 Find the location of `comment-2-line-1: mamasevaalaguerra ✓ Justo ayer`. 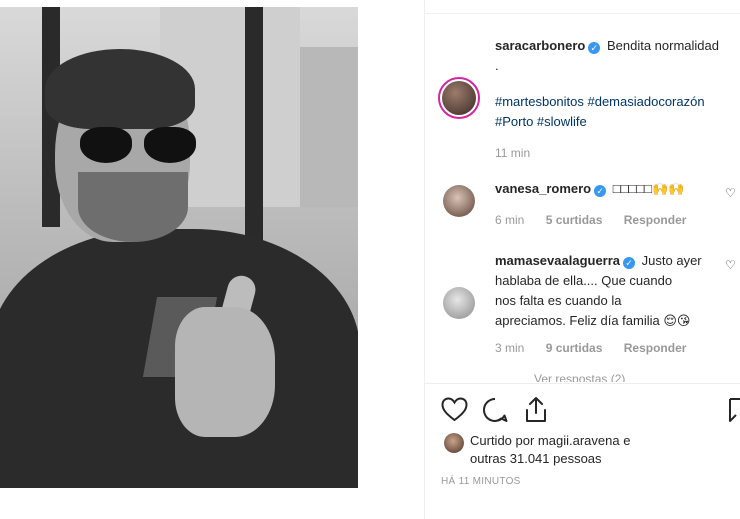

comment-2-line-1: mamasevaalaguerra ✓ Justo ayer is located at coordinates (598, 261).